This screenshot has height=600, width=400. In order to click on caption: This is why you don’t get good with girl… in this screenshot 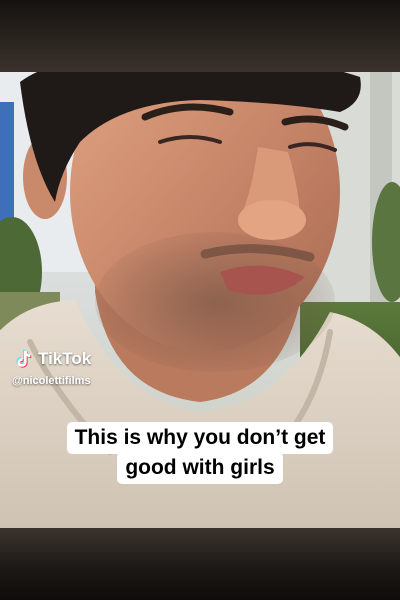, I will do `click(200, 453)`.